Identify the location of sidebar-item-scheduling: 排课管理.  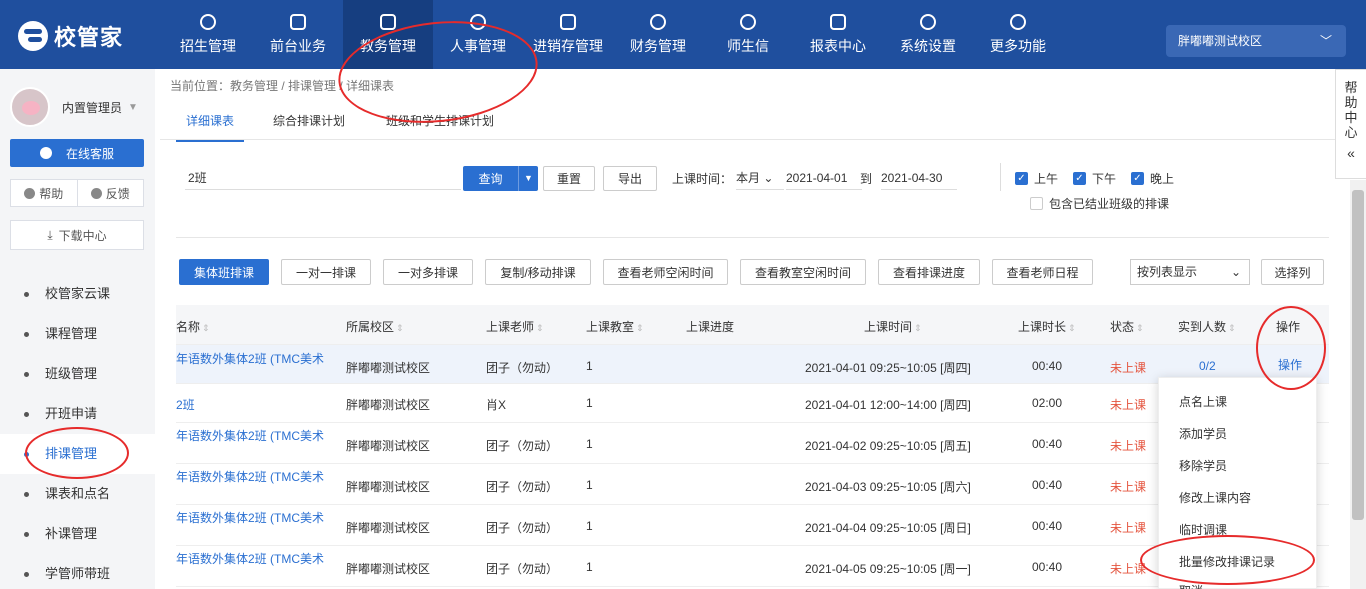
(77, 454).